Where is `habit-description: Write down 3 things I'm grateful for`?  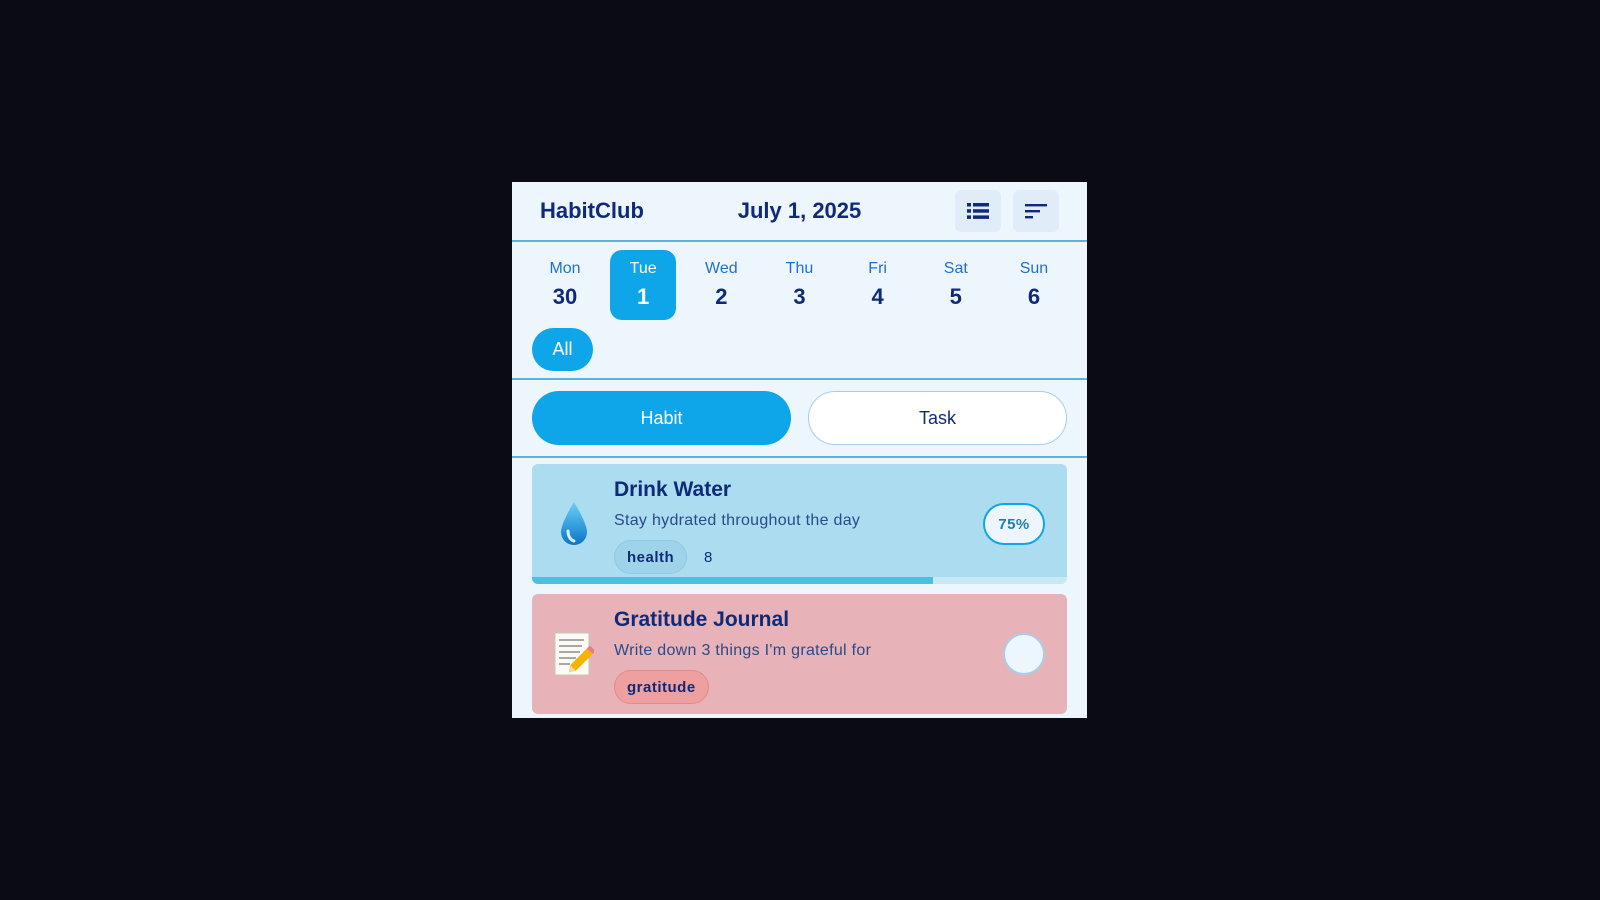 habit-description: Write down 3 things I'm grateful for is located at coordinates (743, 650).